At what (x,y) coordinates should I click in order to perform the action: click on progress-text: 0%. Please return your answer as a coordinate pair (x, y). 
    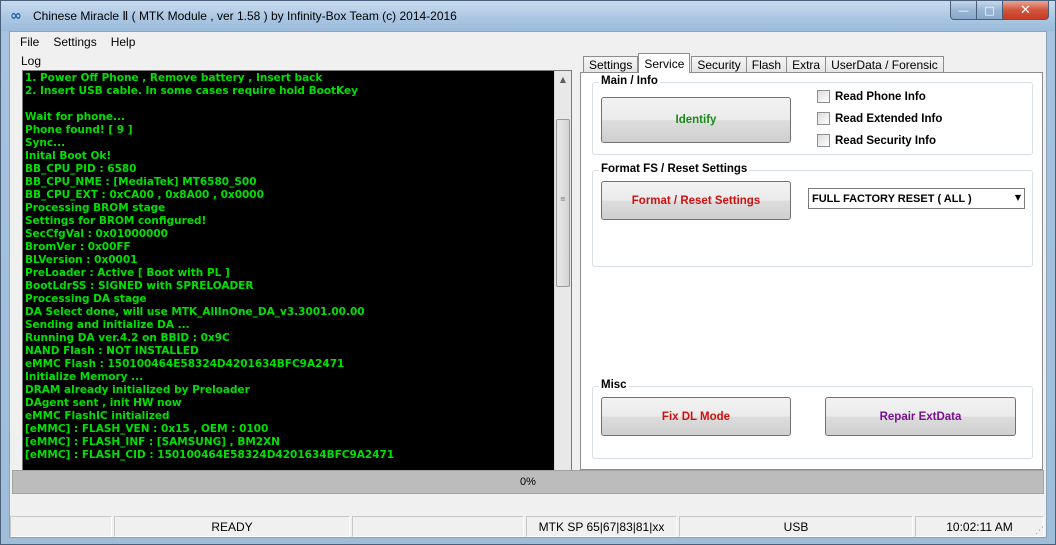
    Looking at the image, I should click on (528, 482).